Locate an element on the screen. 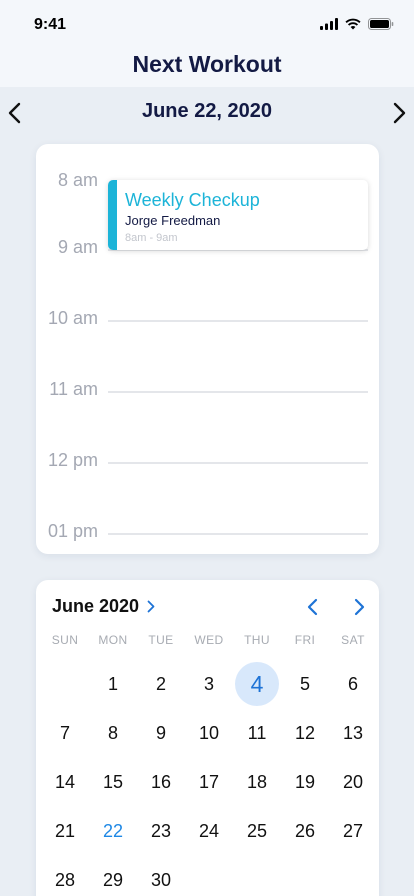  next-day-button is located at coordinates (399, 113).